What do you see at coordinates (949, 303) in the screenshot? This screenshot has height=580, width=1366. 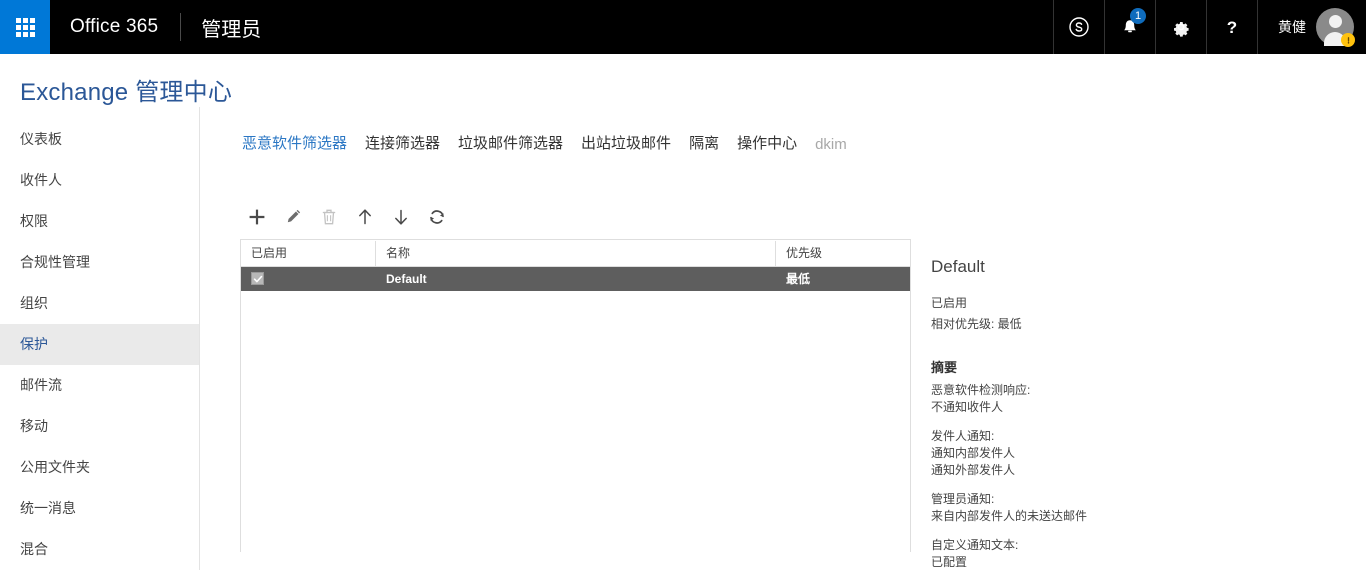 I see `details-enabled-state: 已启用` at bounding box center [949, 303].